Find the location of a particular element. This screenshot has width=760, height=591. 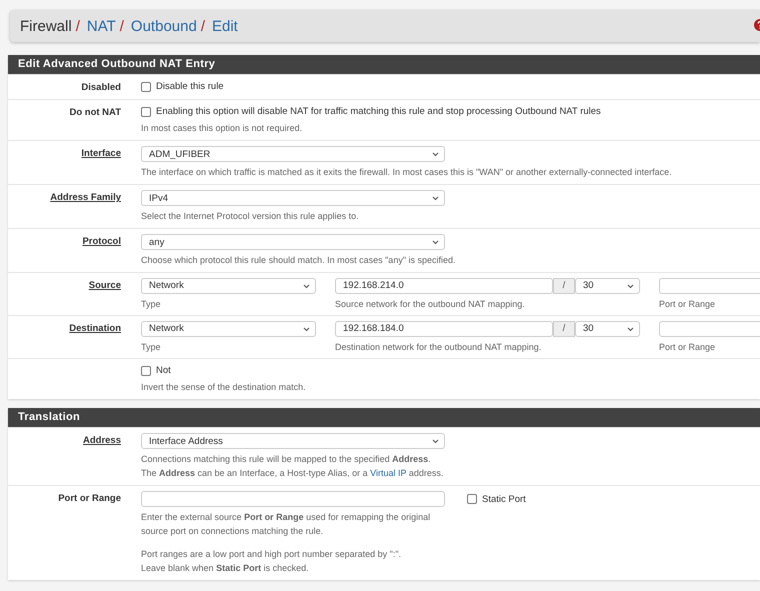

field-label: Source is located at coordinates (104, 285).